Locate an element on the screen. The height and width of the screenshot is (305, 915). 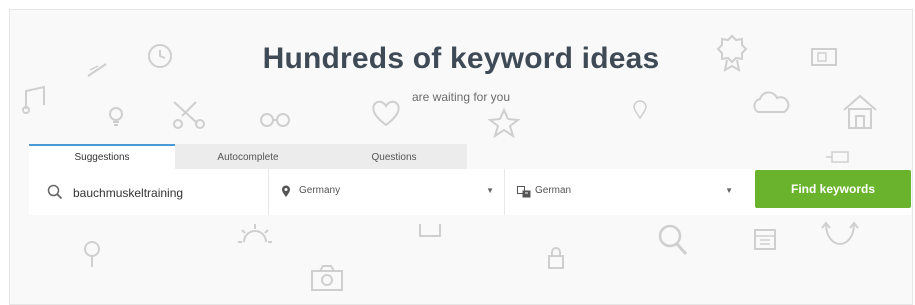
country-select: Germany ▼ is located at coordinates (387, 192).